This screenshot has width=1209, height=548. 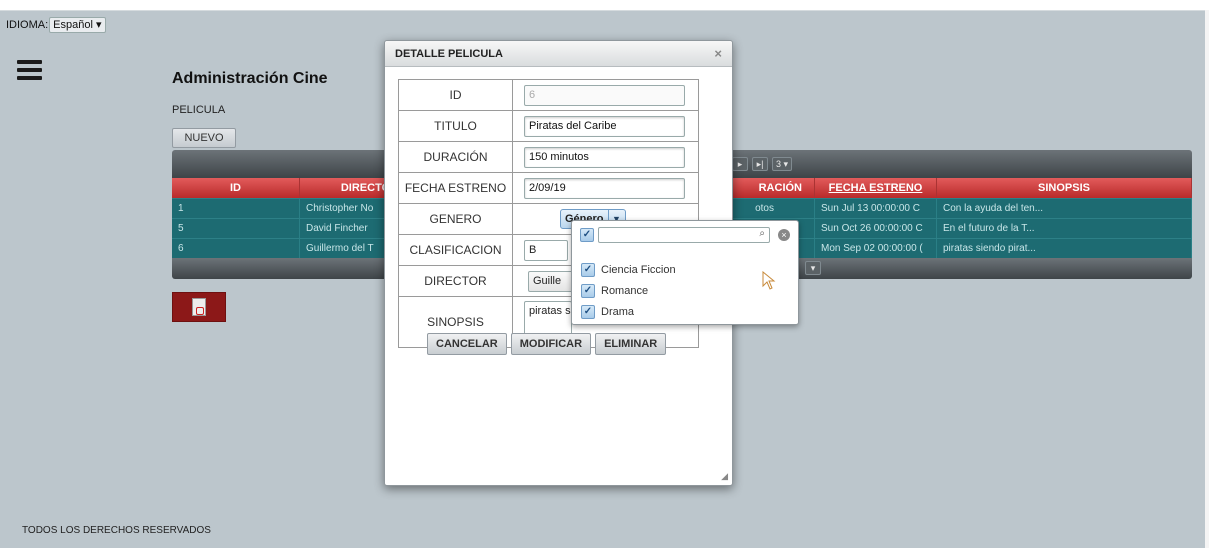 What do you see at coordinates (769, 280) in the screenshot?
I see `mouse-cursor-icon` at bounding box center [769, 280].